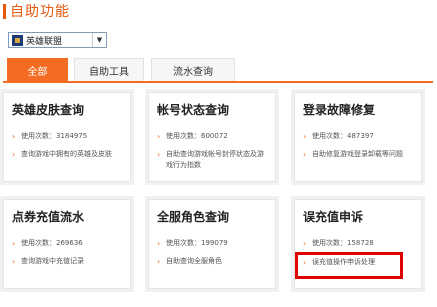 The width and height of the screenshot is (437, 307). I want to click on card-usage-count: › 使用次数：199079, so click(192, 243).